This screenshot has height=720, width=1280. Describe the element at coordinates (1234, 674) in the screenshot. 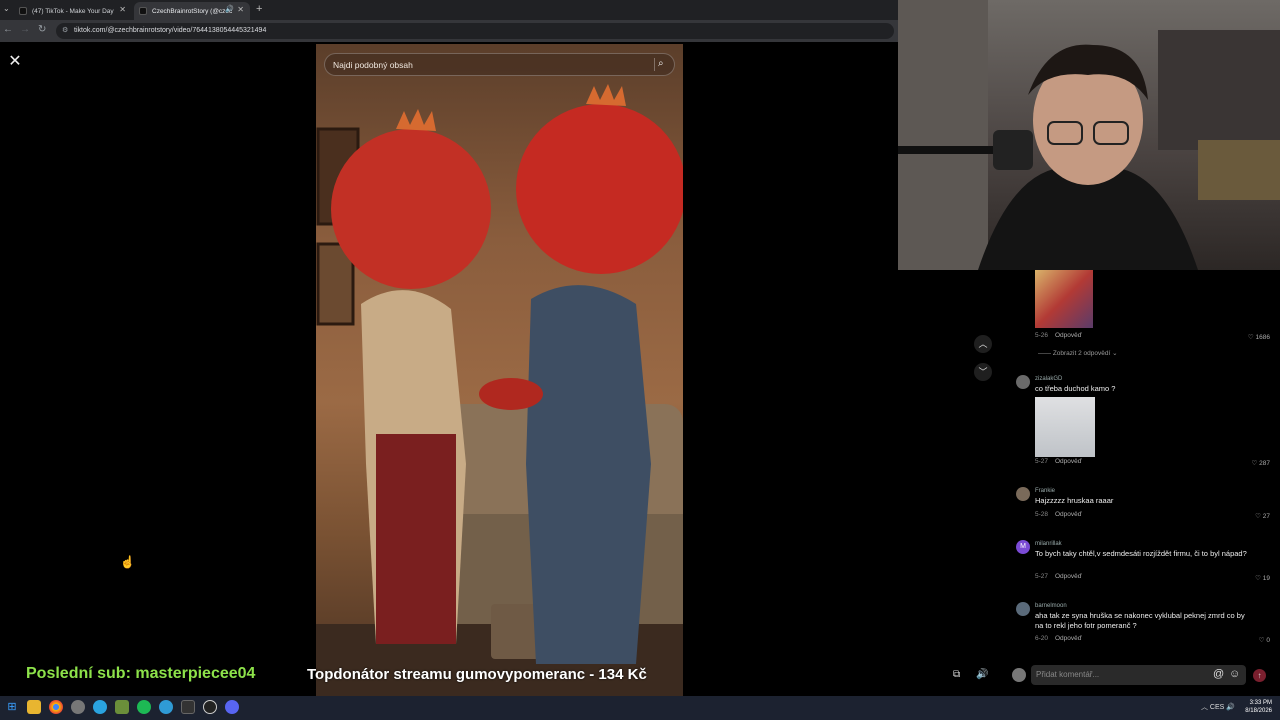

I see `emoji-icon: ☺` at that location.